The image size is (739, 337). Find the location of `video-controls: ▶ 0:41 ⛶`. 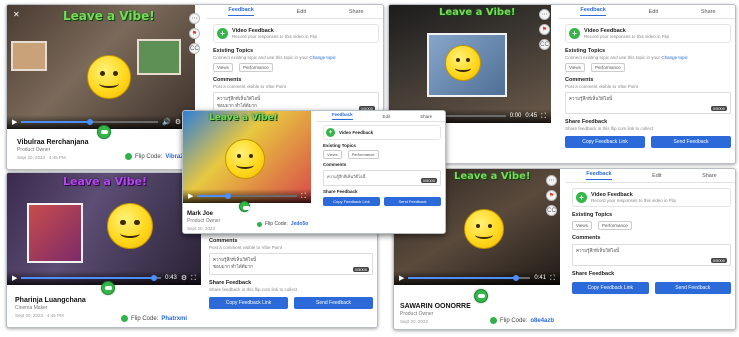

video-controls: ▶ 0:41 ⛶ is located at coordinates (477, 278).